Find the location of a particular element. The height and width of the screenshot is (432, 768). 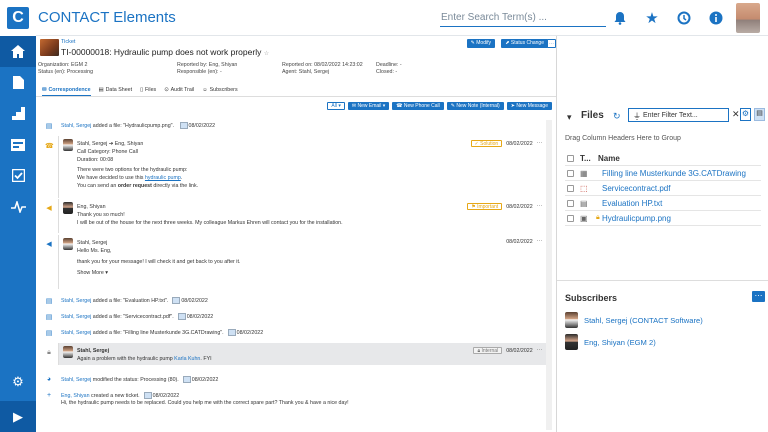

important-badge: ⚑ Important is located at coordinates (485, 206).